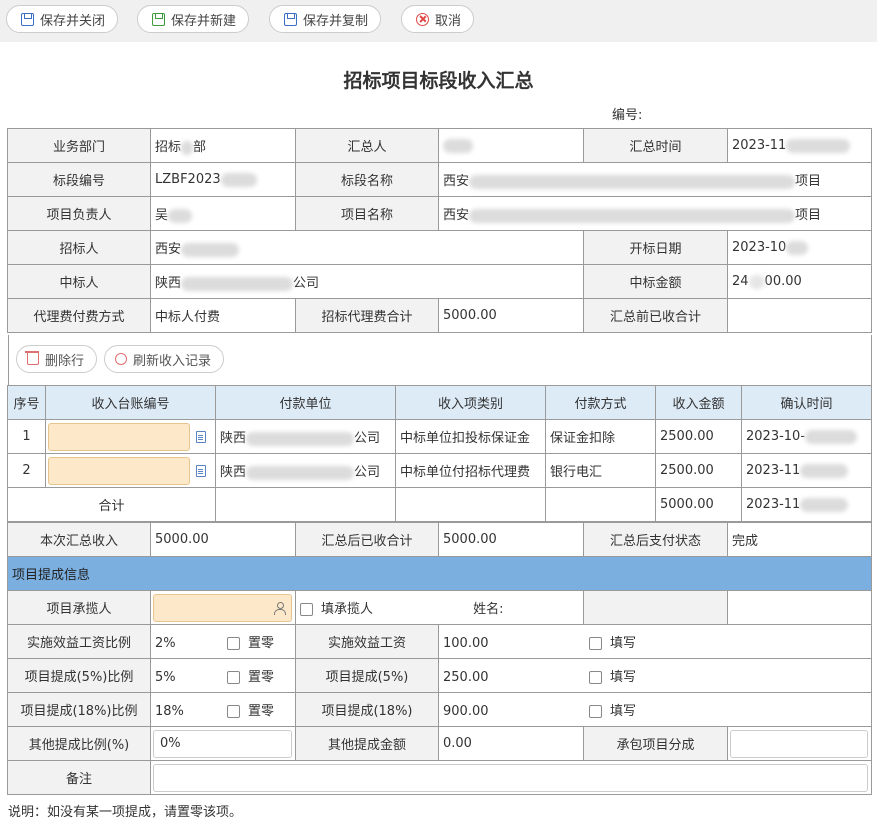 The width and height of the screenshot is (877, 822). Describe the element at coordinates (511, 539) in the screenshot. I see `post-received-value: 5000.00` at that location.